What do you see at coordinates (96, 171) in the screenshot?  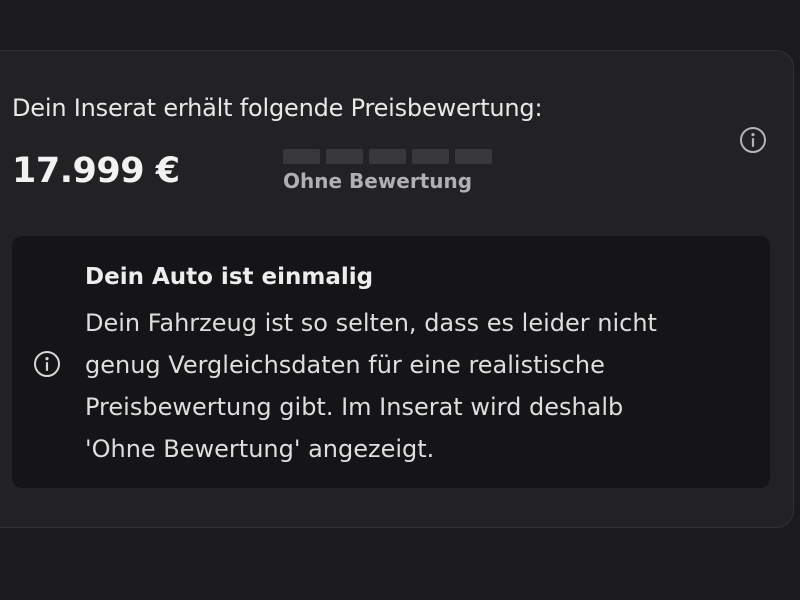 I see `listing-price: 17.999 €` at bounding box center [96, 171].